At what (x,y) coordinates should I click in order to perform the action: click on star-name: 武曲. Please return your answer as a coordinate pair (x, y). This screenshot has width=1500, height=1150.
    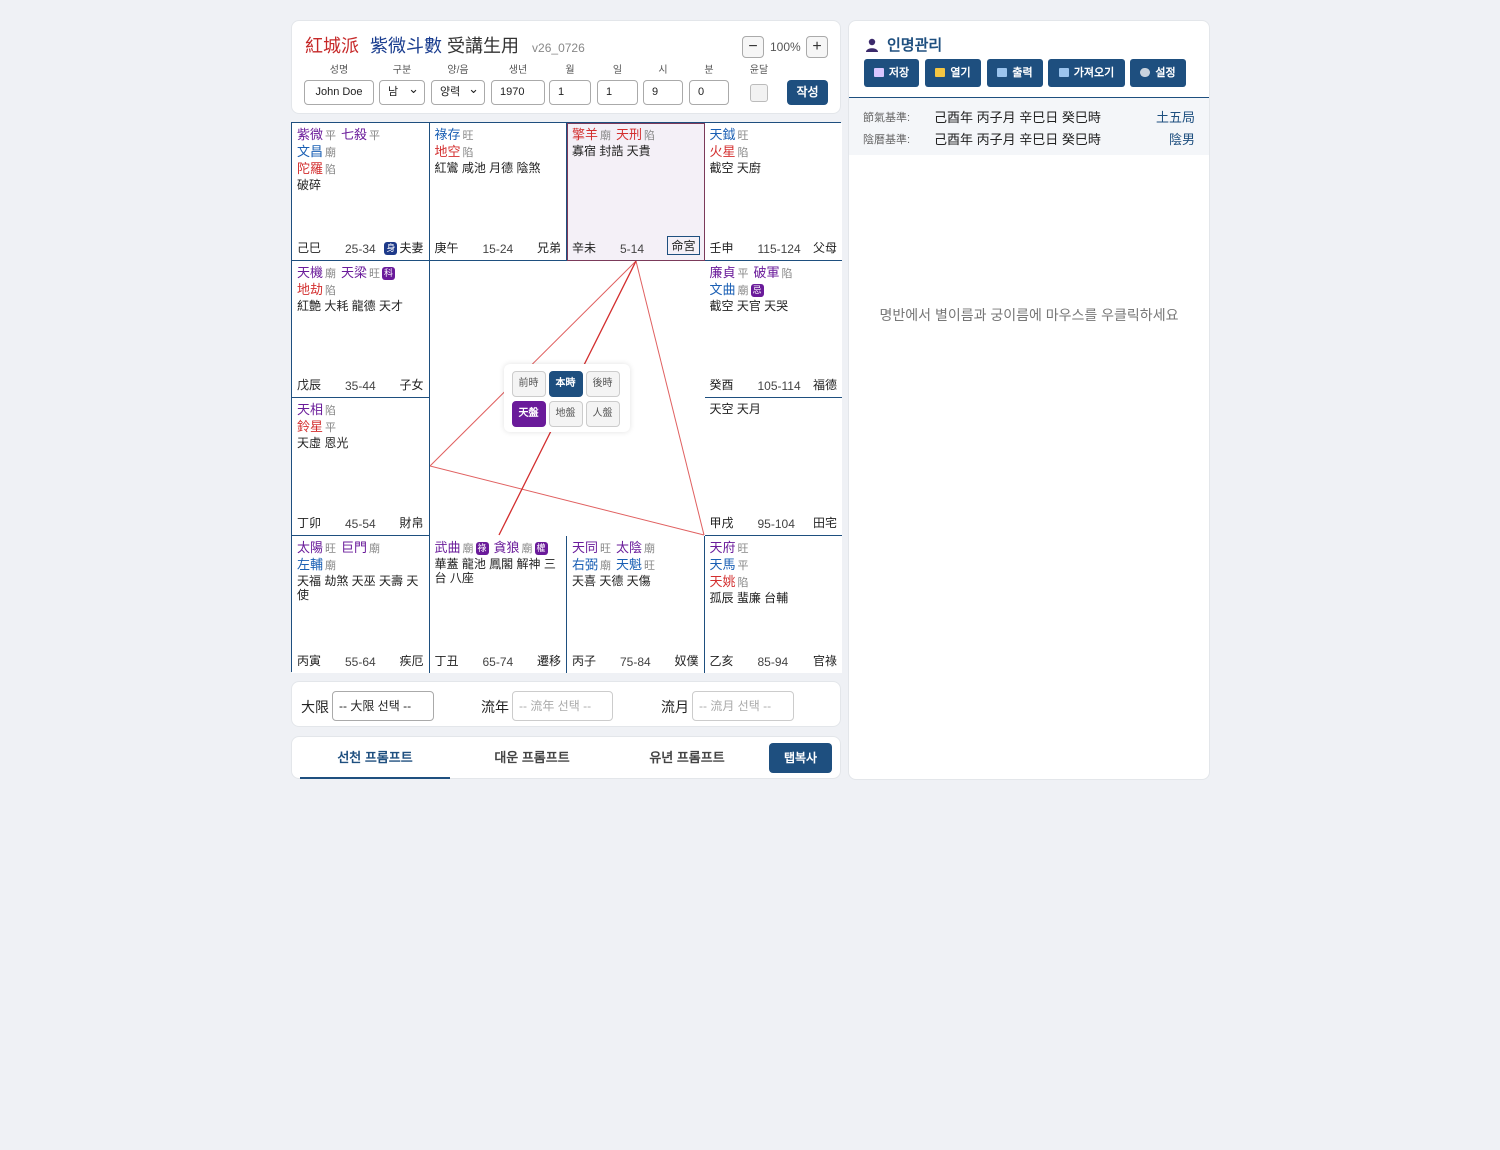
    Looking at the image, I should click on (448, 547).